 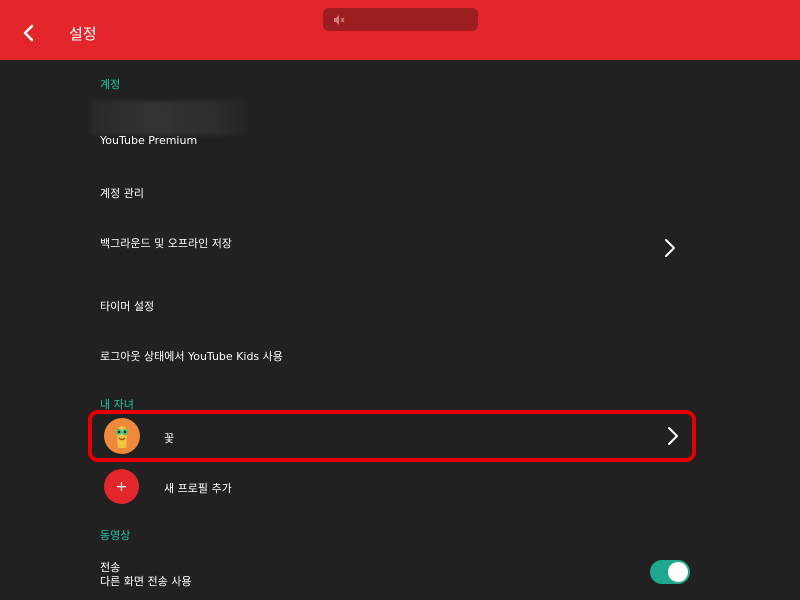 I want to click on child-name: 꽃, so click(x=169, y=438).